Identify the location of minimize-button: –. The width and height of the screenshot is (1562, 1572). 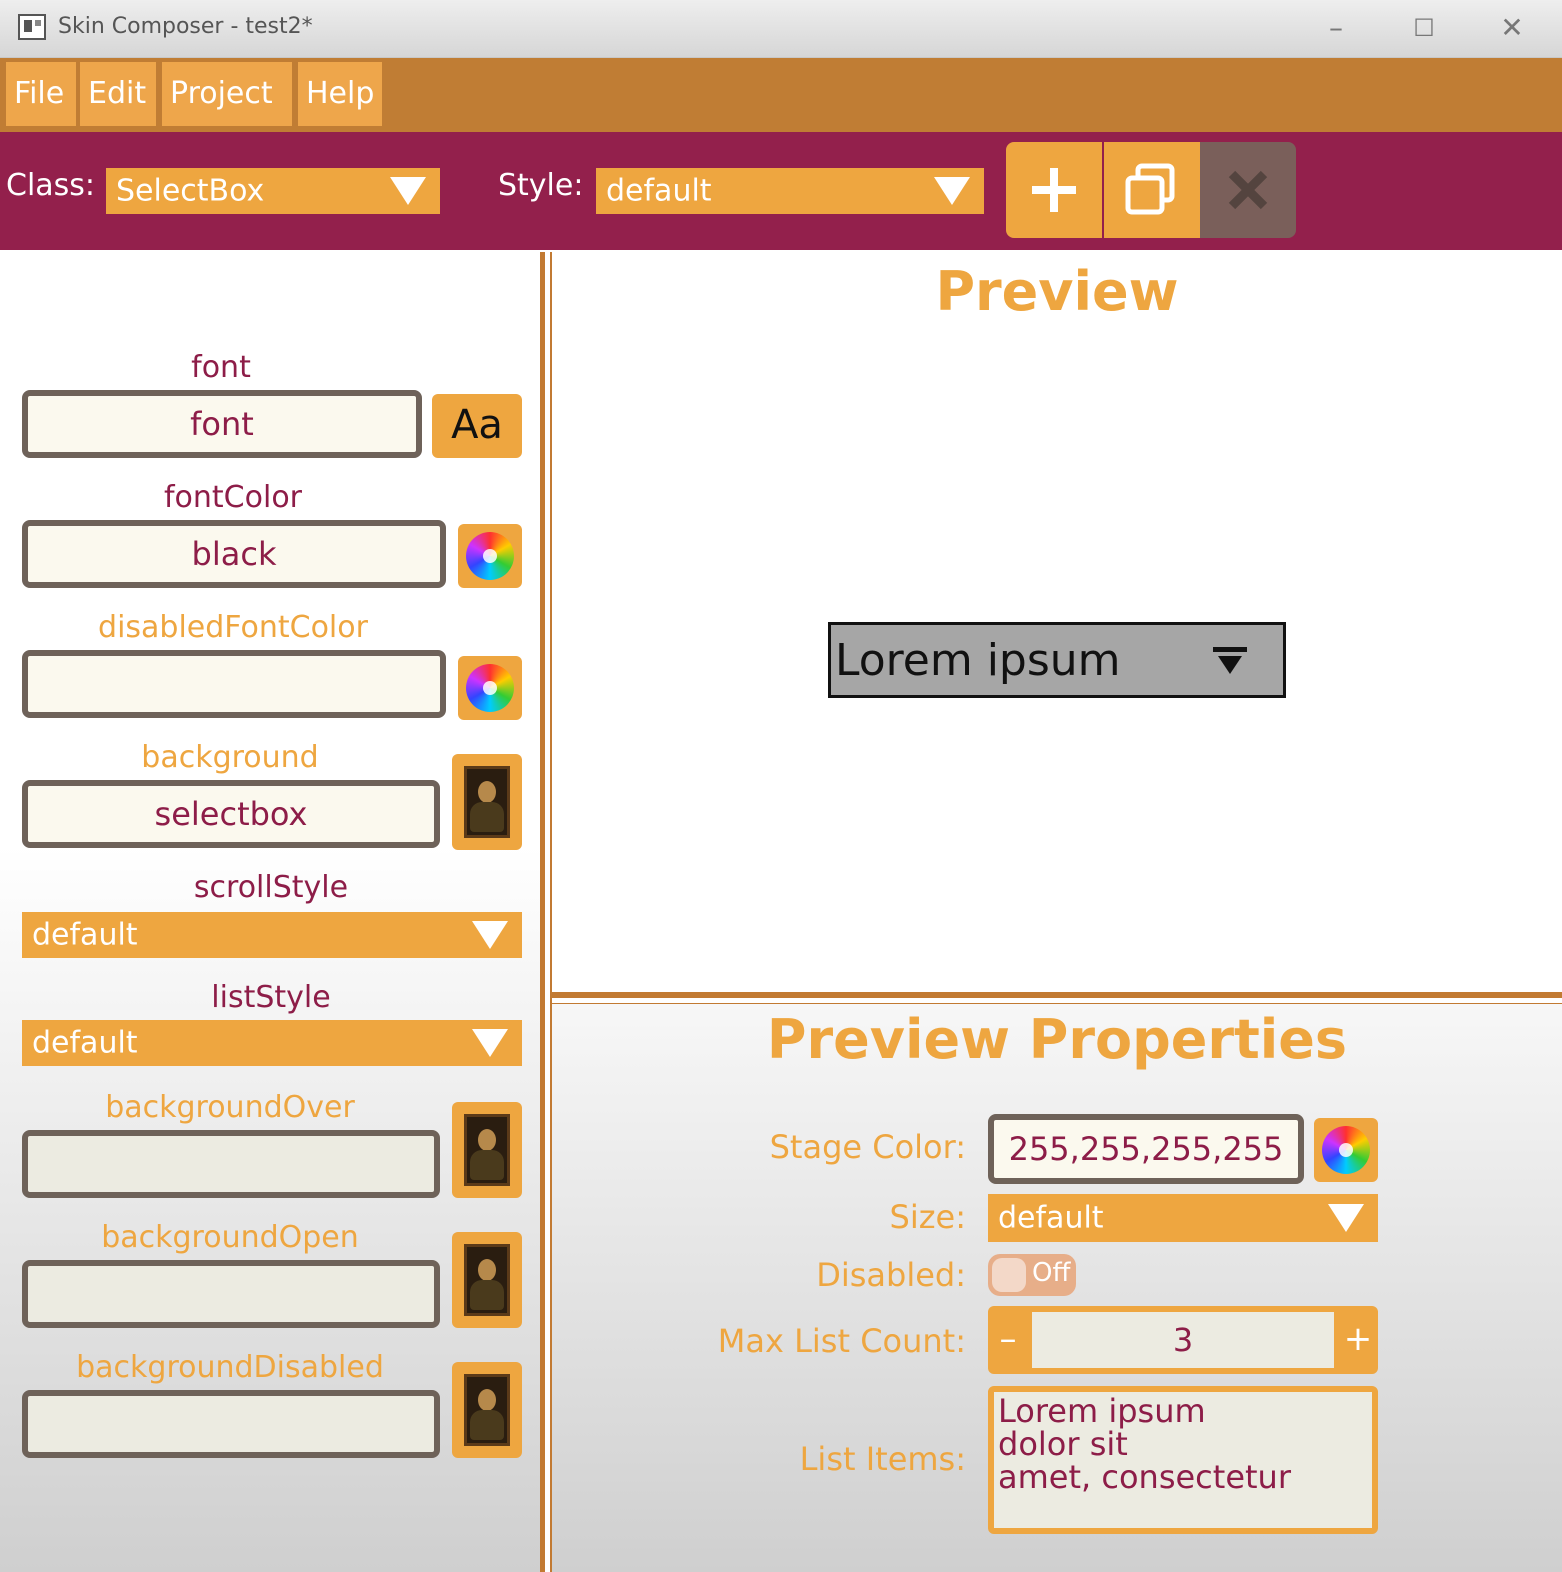
(1336, 28).